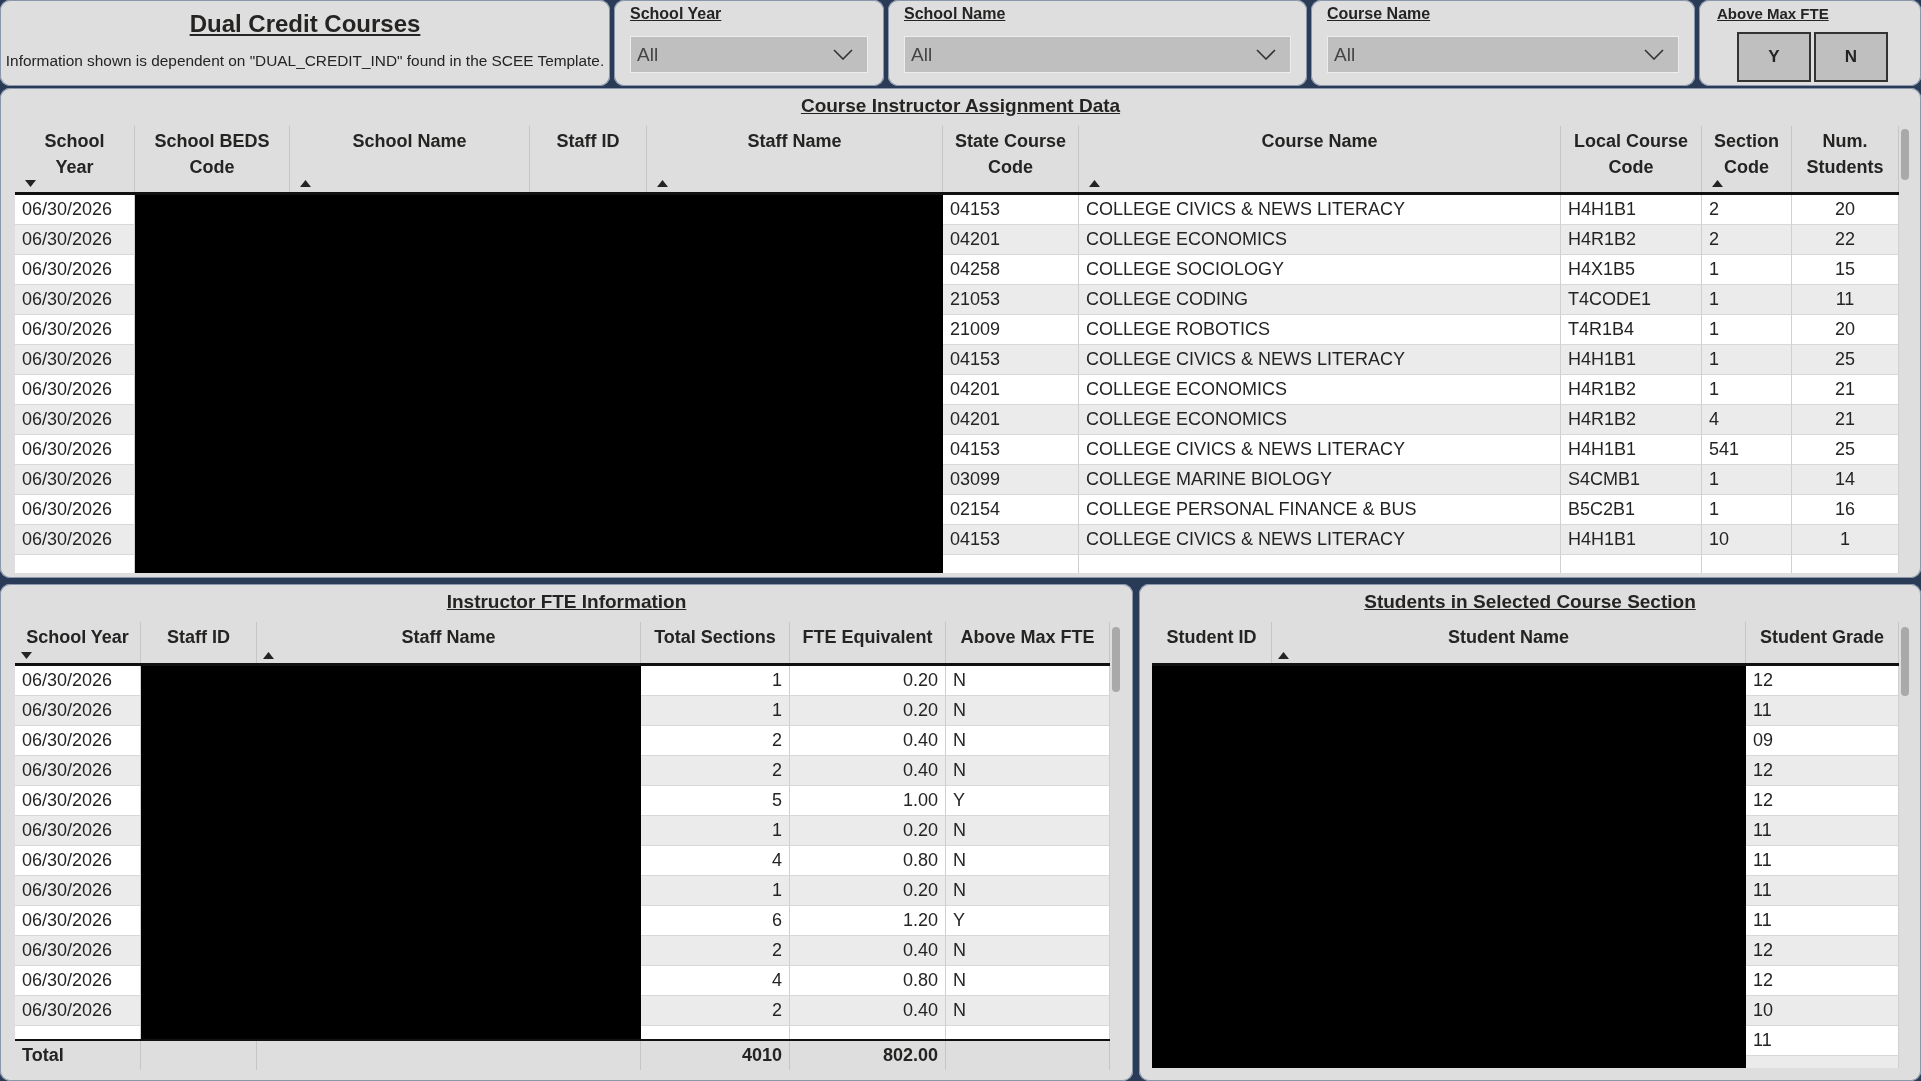 Image resolution: width=1921 pixels, height=1081 pixels. What do you see at coordinates (1631, 510) in the screenshot?
I see `table-cell: B5C2B1` at bounding box center [1631, 510].